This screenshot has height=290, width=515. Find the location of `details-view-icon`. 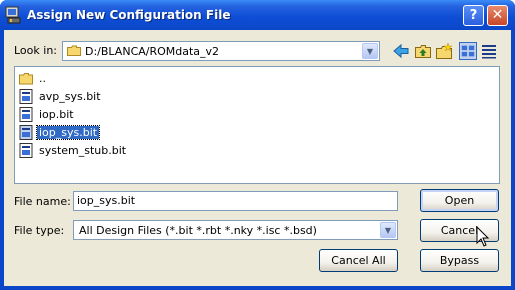

details-view-icon is located at coordinates (468, 51).